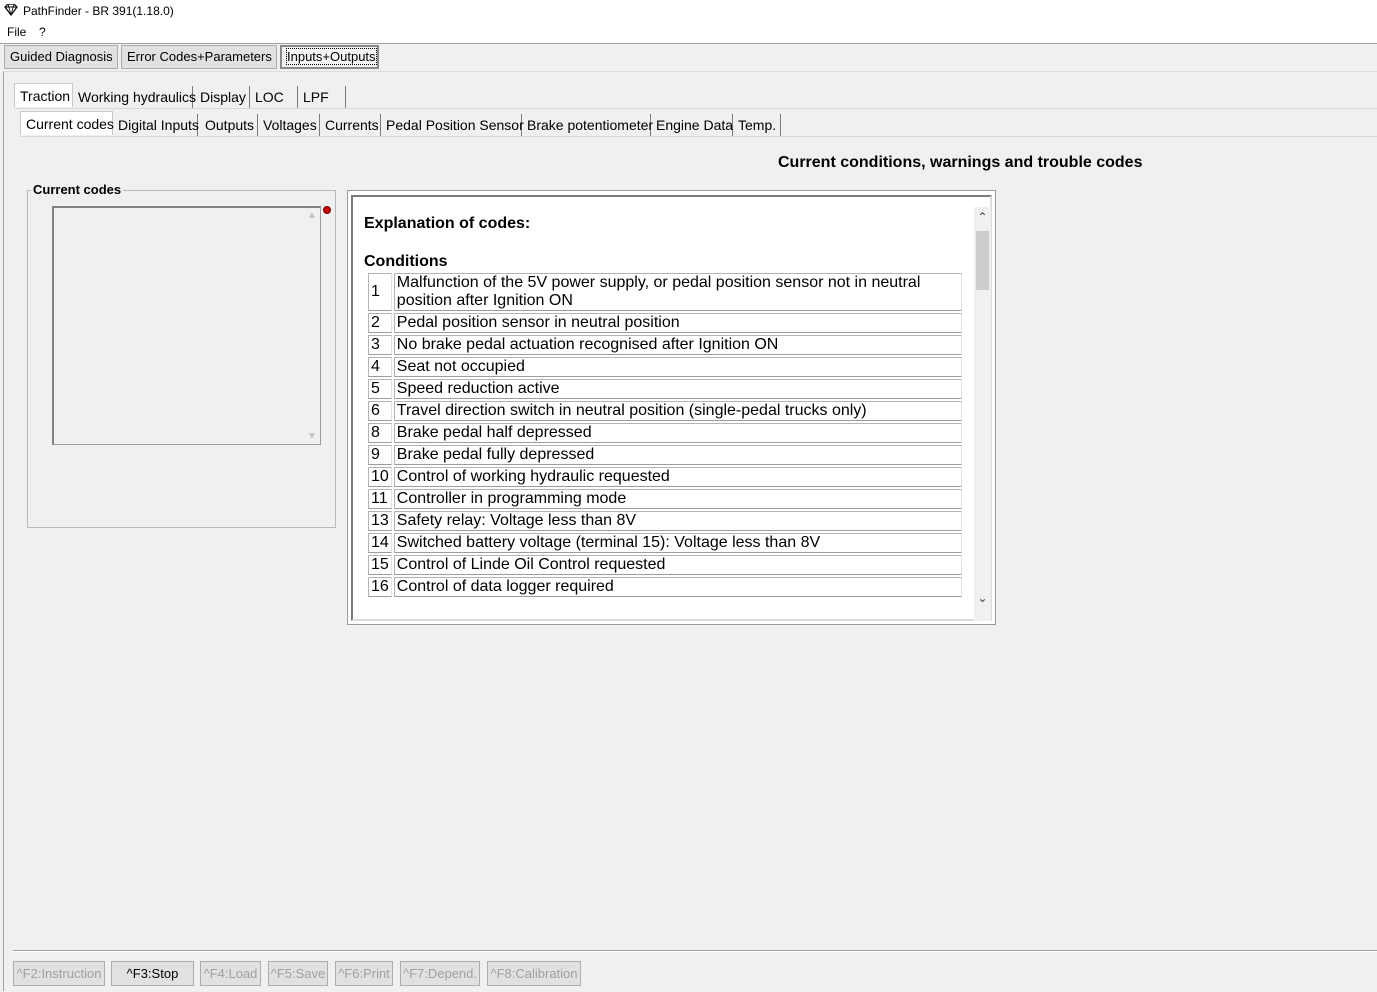 The width and height of the screenshot is (1377, 992). I want to click on condition-code: 2, so click(380, 323).